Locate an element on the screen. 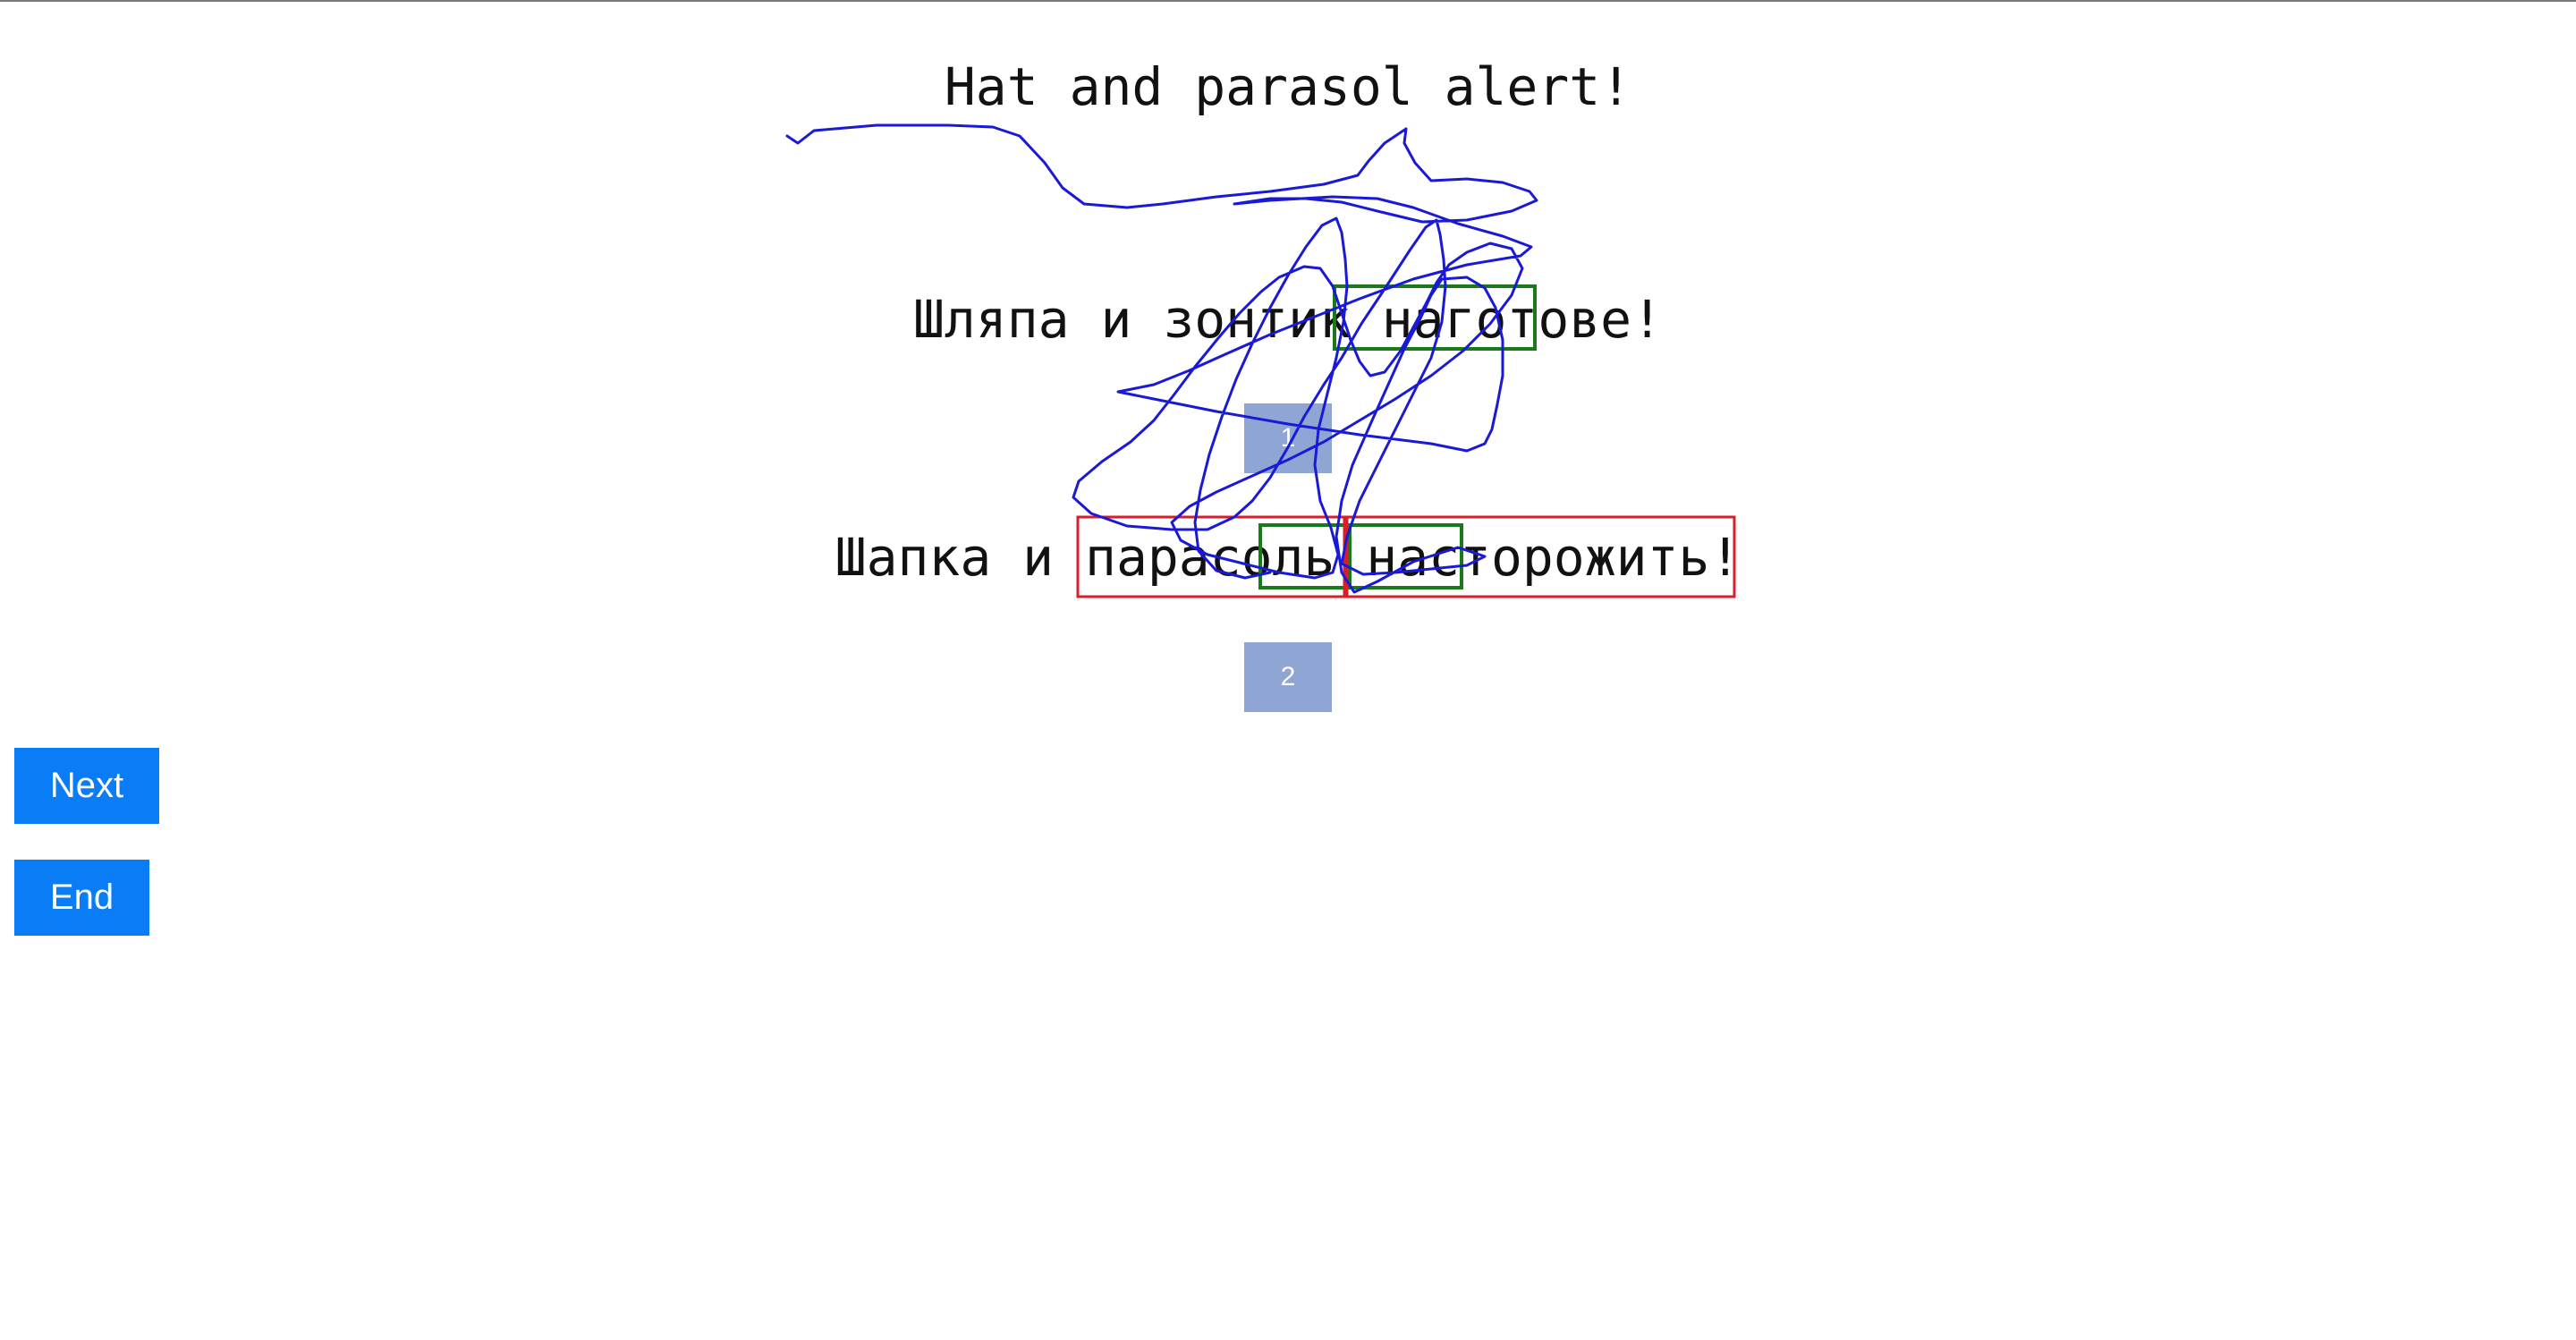 The width and height of the screenshot is (2576, 1340). translation-2-text: Шапка и парасоль насторожить! is located at coordinates (1288, 557).